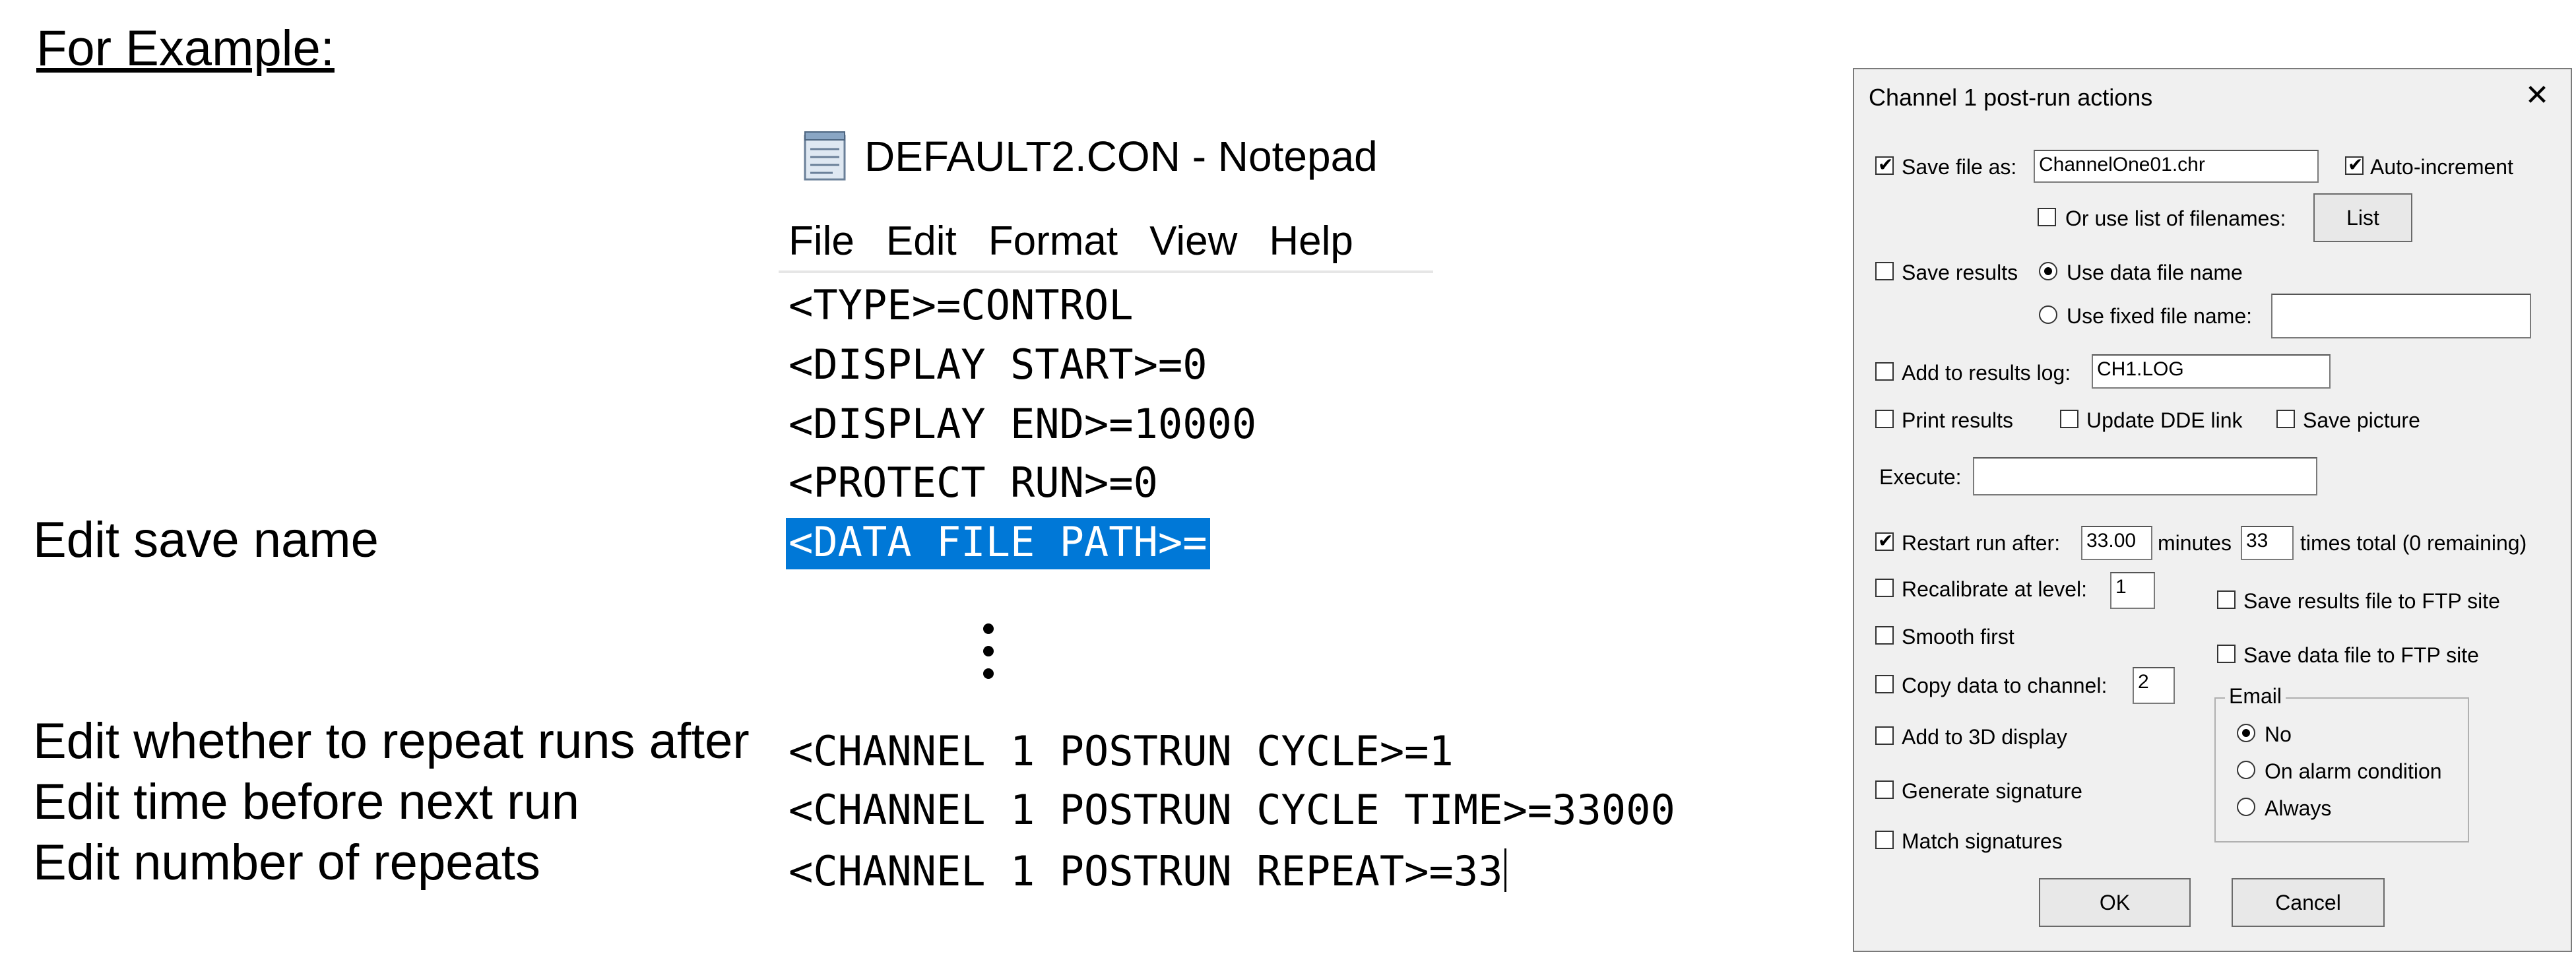 Image resolution: width=2576 pixels, height=954 pixels. I want to click on match-signatures-checkbox, so click(1884, 840).